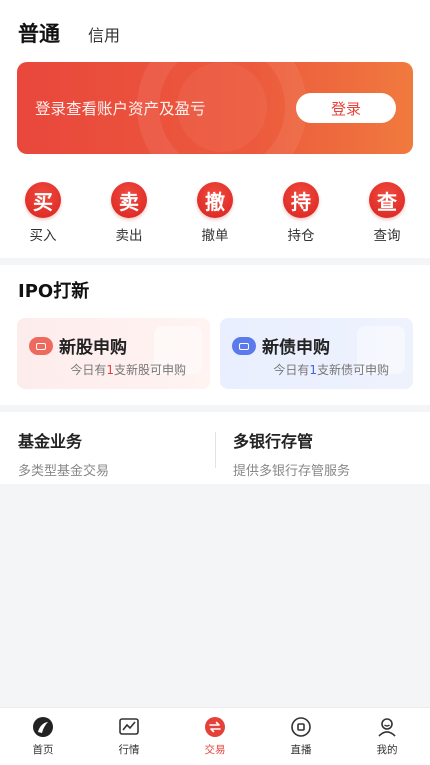 The width and height of the screenshot is (430, 765). What do you see at coordinates (387, 727) in the screenshot?
I see `profile-icon` at bounding box center [387, 727].